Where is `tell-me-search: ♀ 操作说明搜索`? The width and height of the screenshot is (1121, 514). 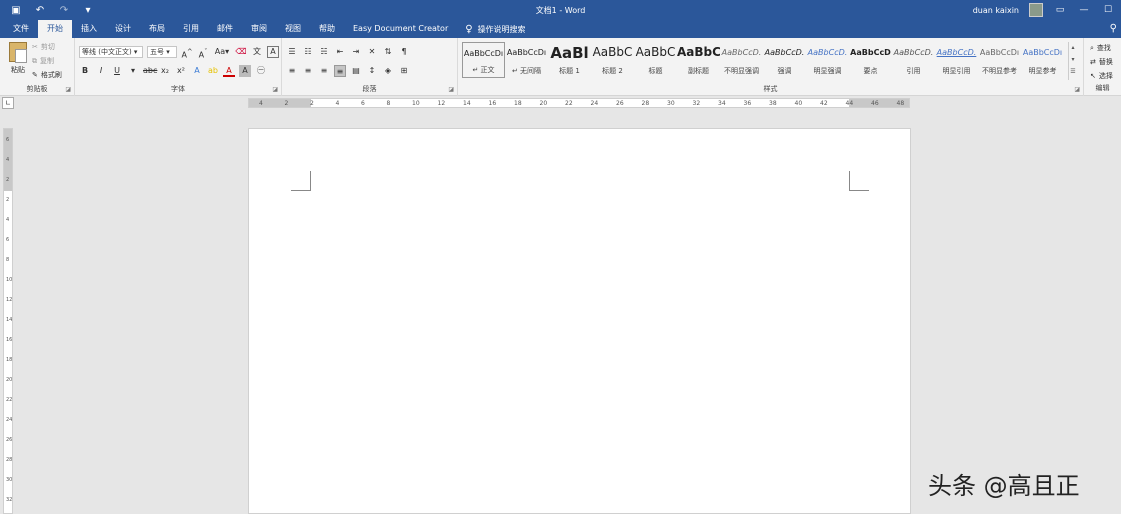
tell-me-search: ♀ 操作说明搜索 is located at coordinates (491, 29).